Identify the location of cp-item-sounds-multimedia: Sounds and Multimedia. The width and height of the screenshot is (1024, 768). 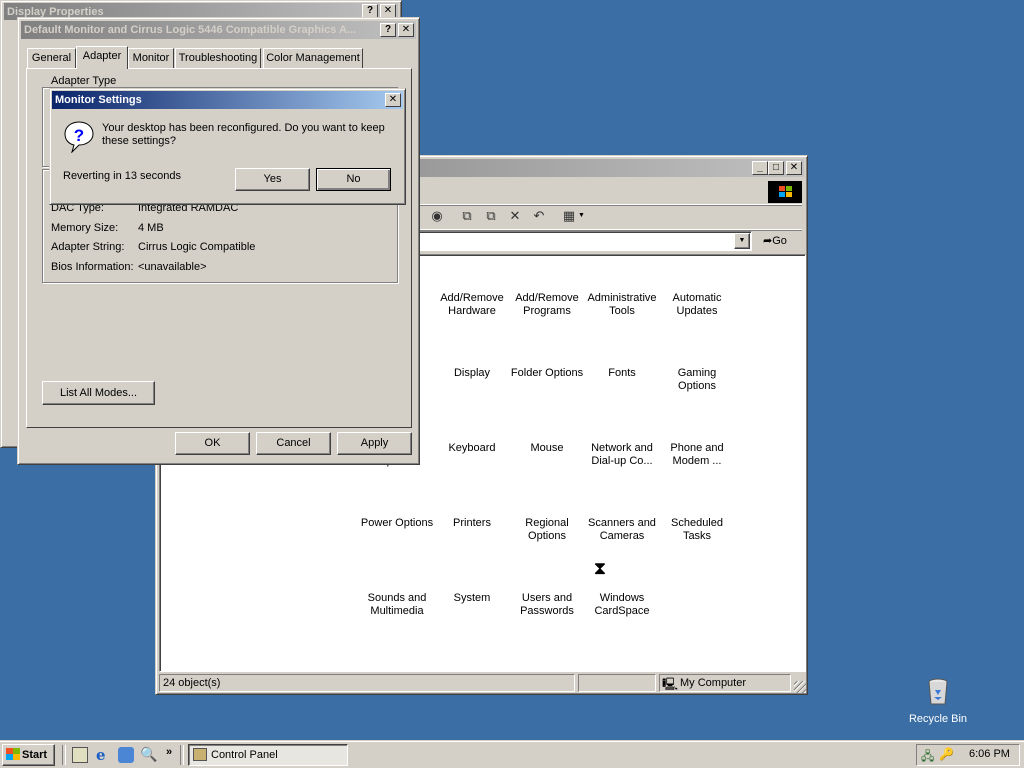
(397, 605).